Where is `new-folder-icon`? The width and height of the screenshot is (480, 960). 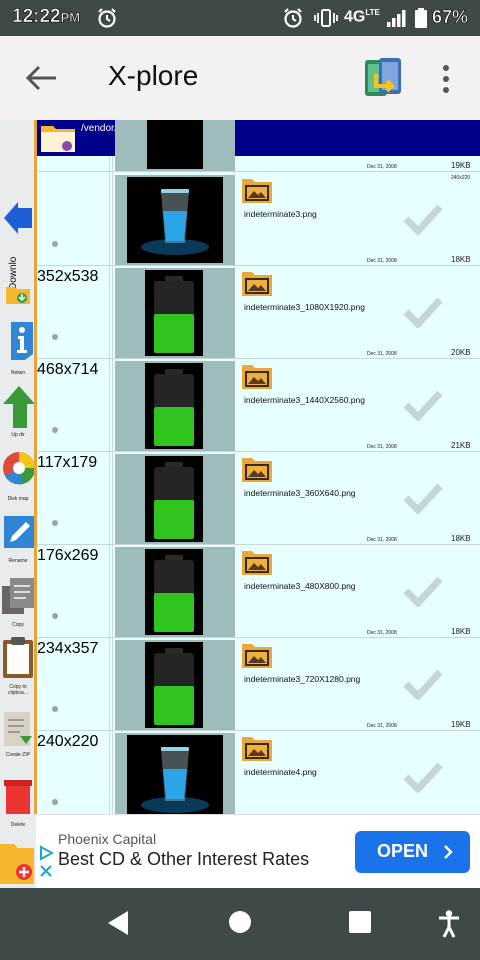 new-folder-icon is located at coordinates (17, 864).